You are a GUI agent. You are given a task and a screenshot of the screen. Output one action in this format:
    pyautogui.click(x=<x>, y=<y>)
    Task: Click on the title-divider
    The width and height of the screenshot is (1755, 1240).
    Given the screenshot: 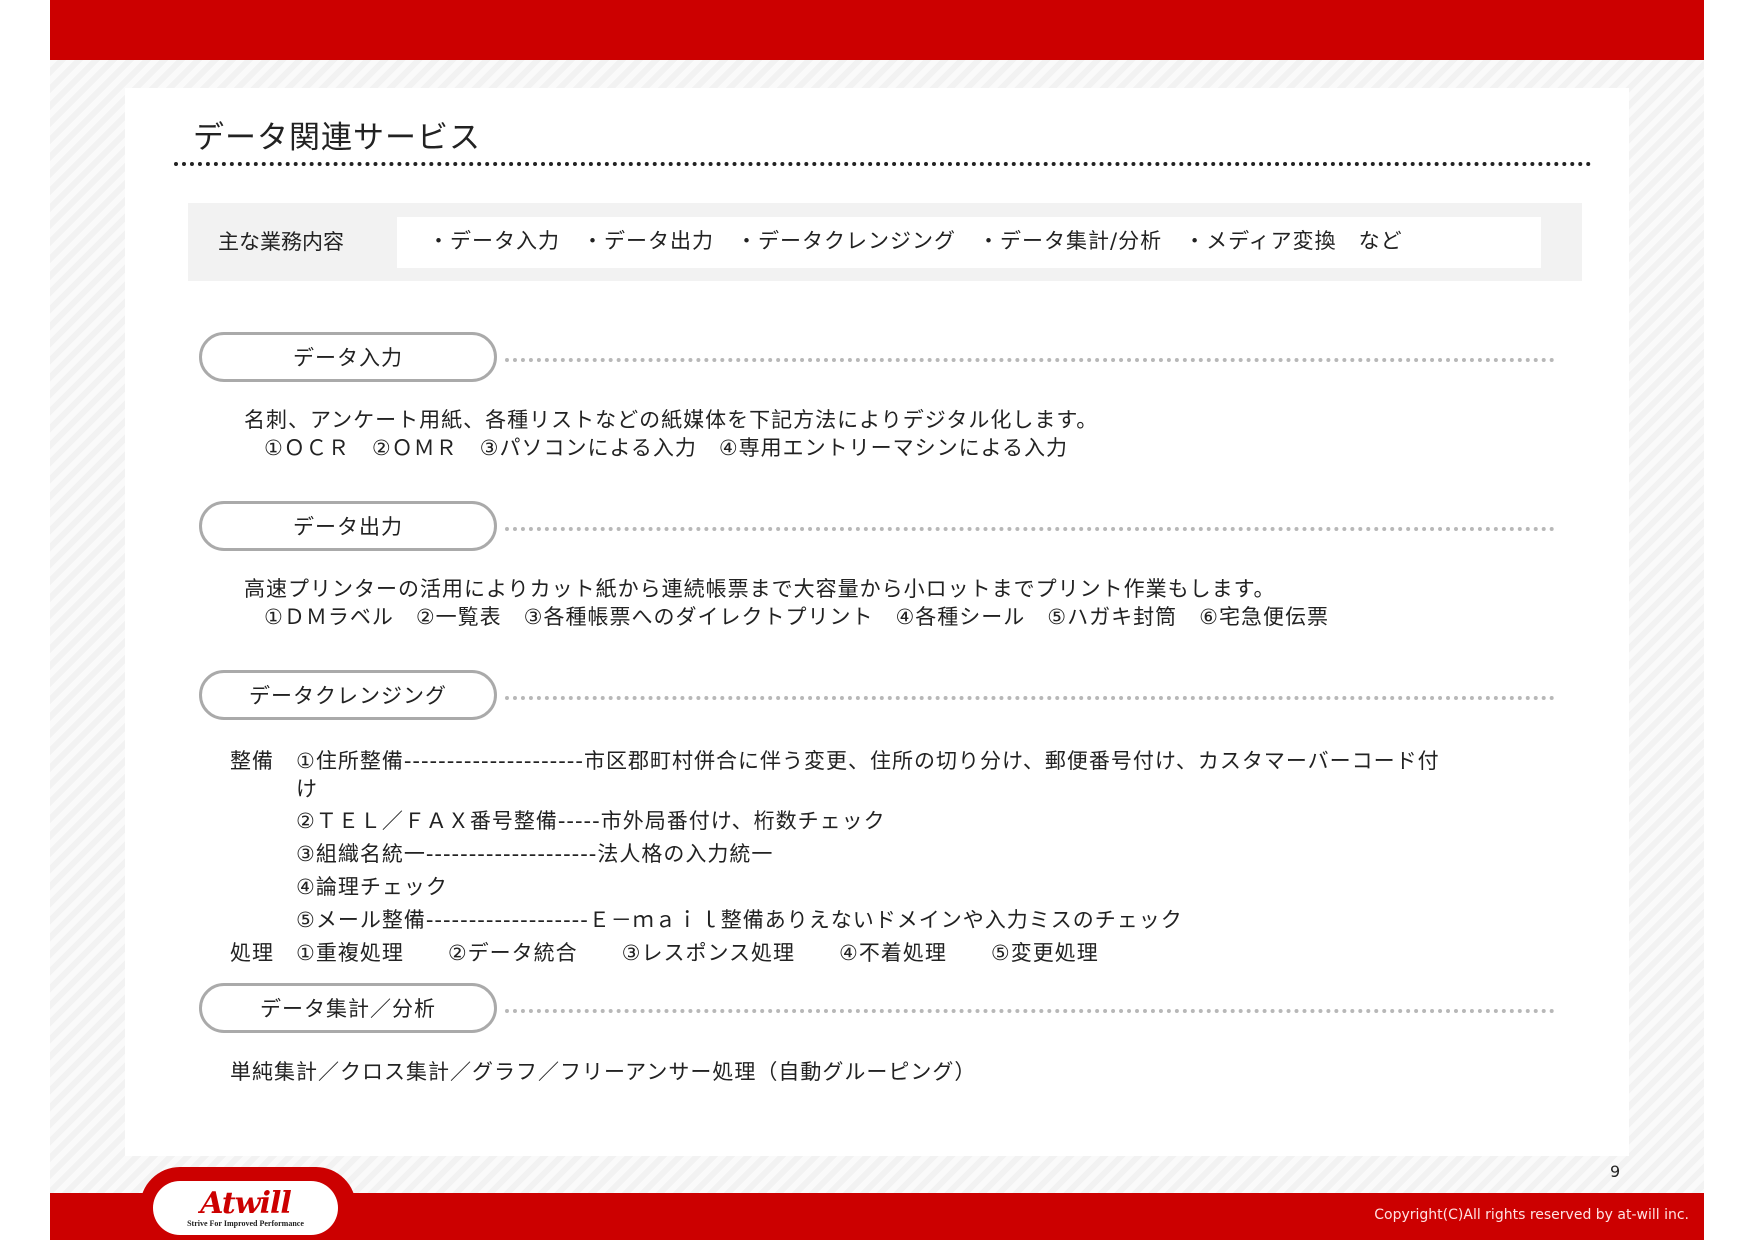 What is the action you would take?
    pyautogui.click(x=883, y=164)
    